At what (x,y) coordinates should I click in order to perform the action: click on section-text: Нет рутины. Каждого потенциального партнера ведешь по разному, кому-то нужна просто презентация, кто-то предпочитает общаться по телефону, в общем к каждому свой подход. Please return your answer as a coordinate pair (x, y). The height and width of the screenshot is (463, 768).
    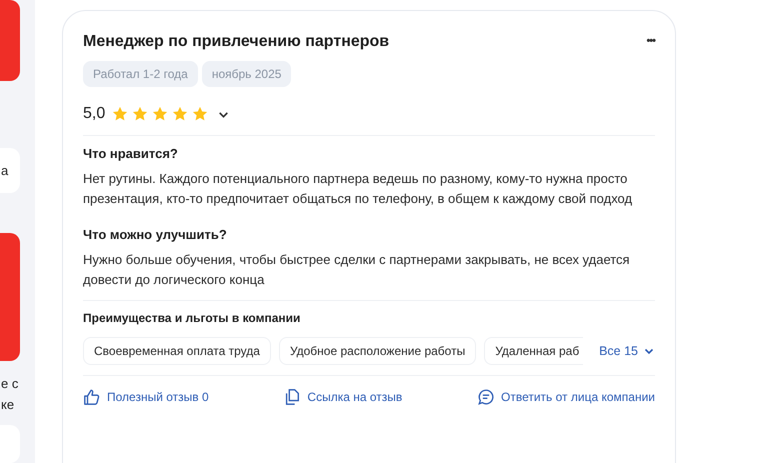
    Looking at the image, I should click on (358, 189).